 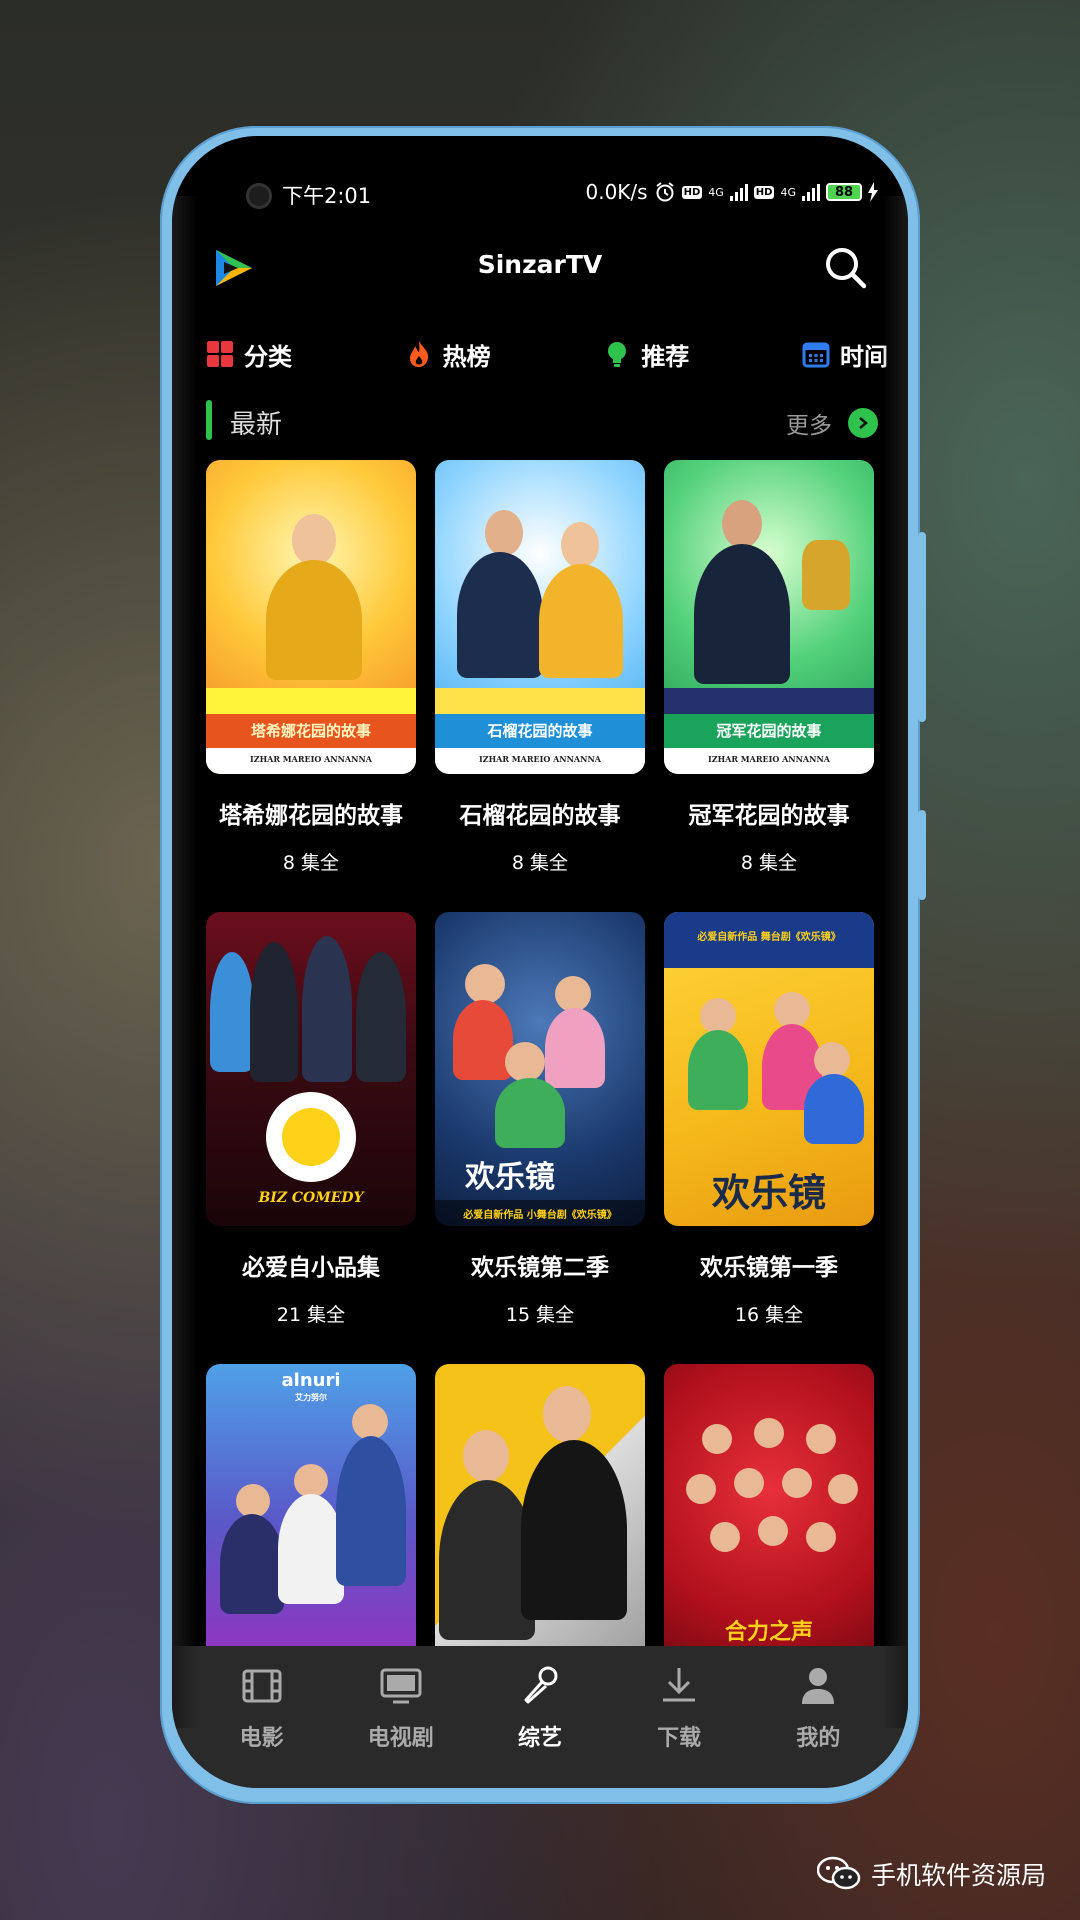 What do you see at coordinates (665, 356) in the screenshot?
I see `category-label: 推荐` at bounding box center [665, 356].